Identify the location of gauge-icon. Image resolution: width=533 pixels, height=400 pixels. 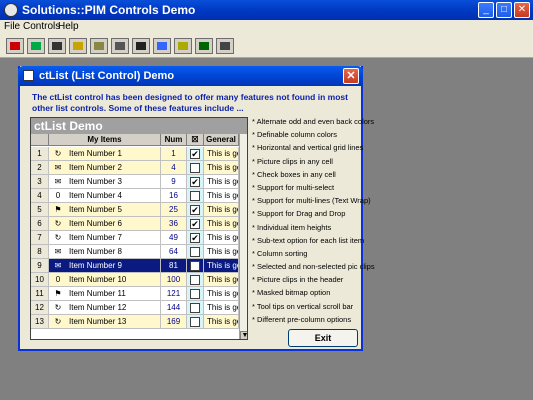
(120, 46).